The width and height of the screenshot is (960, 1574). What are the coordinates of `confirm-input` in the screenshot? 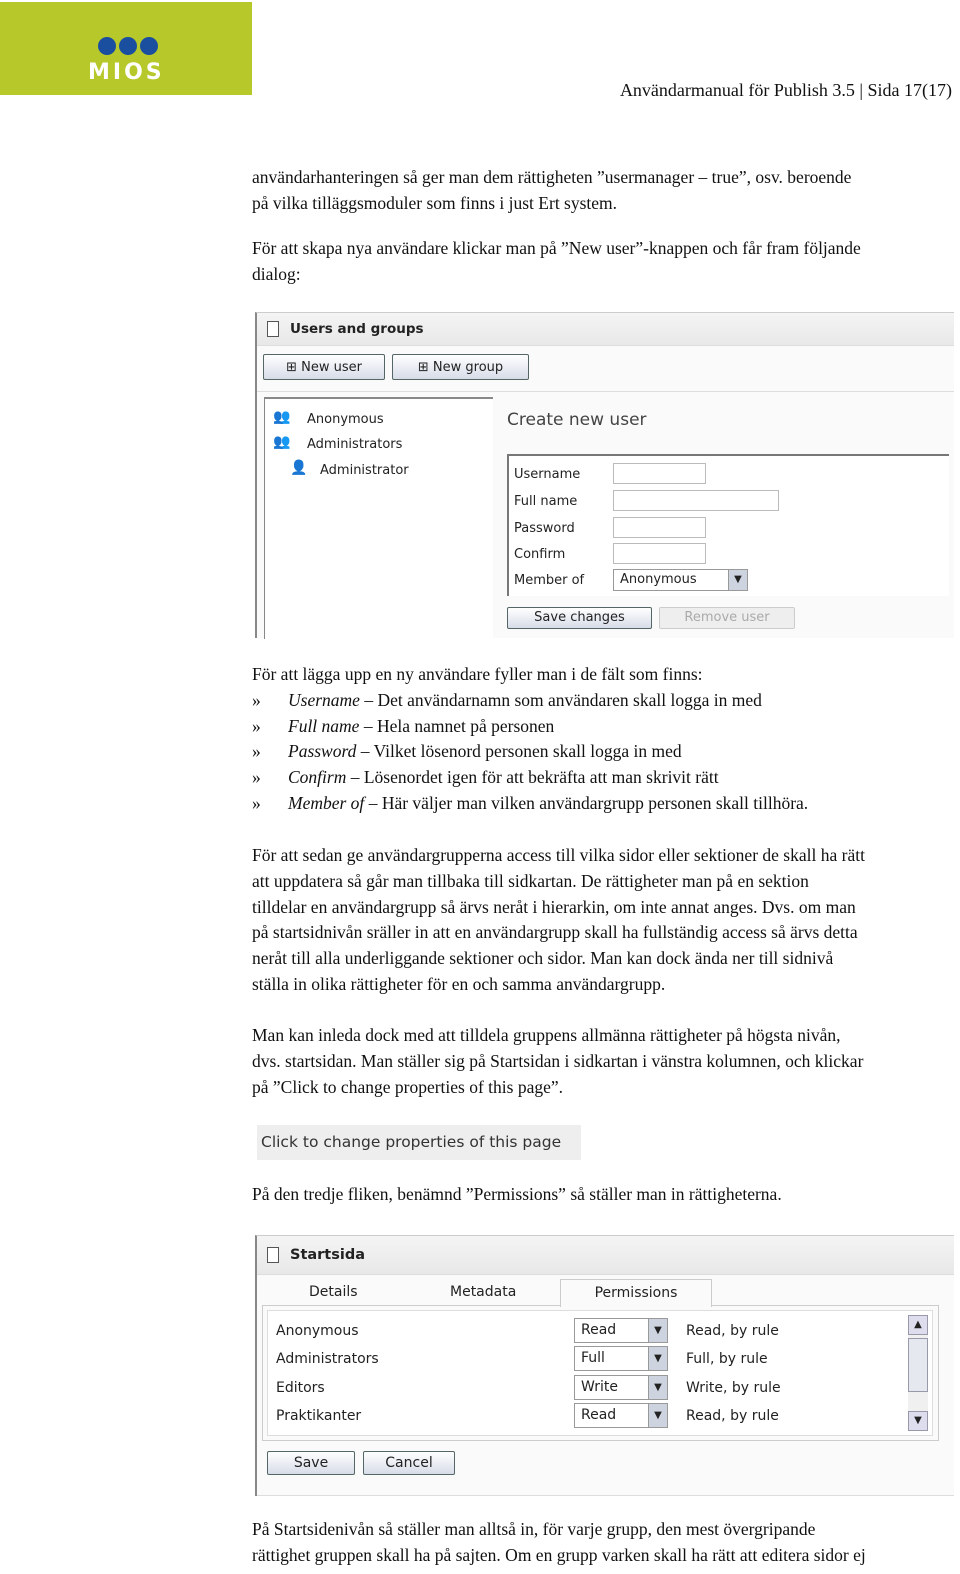 It's located at (659, 553).